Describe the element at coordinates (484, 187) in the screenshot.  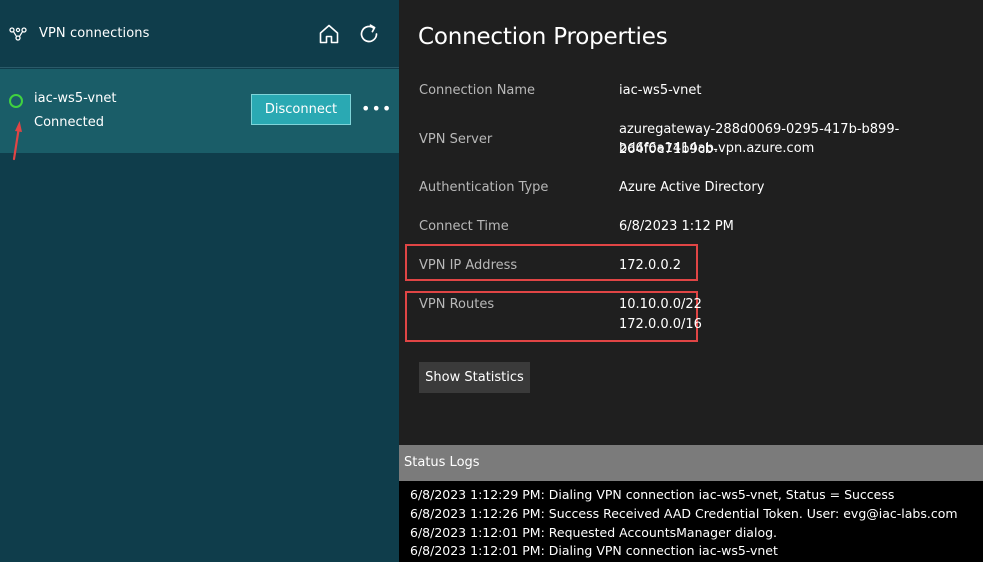
I see `authentication-type-label: Authentication Type` at that location.